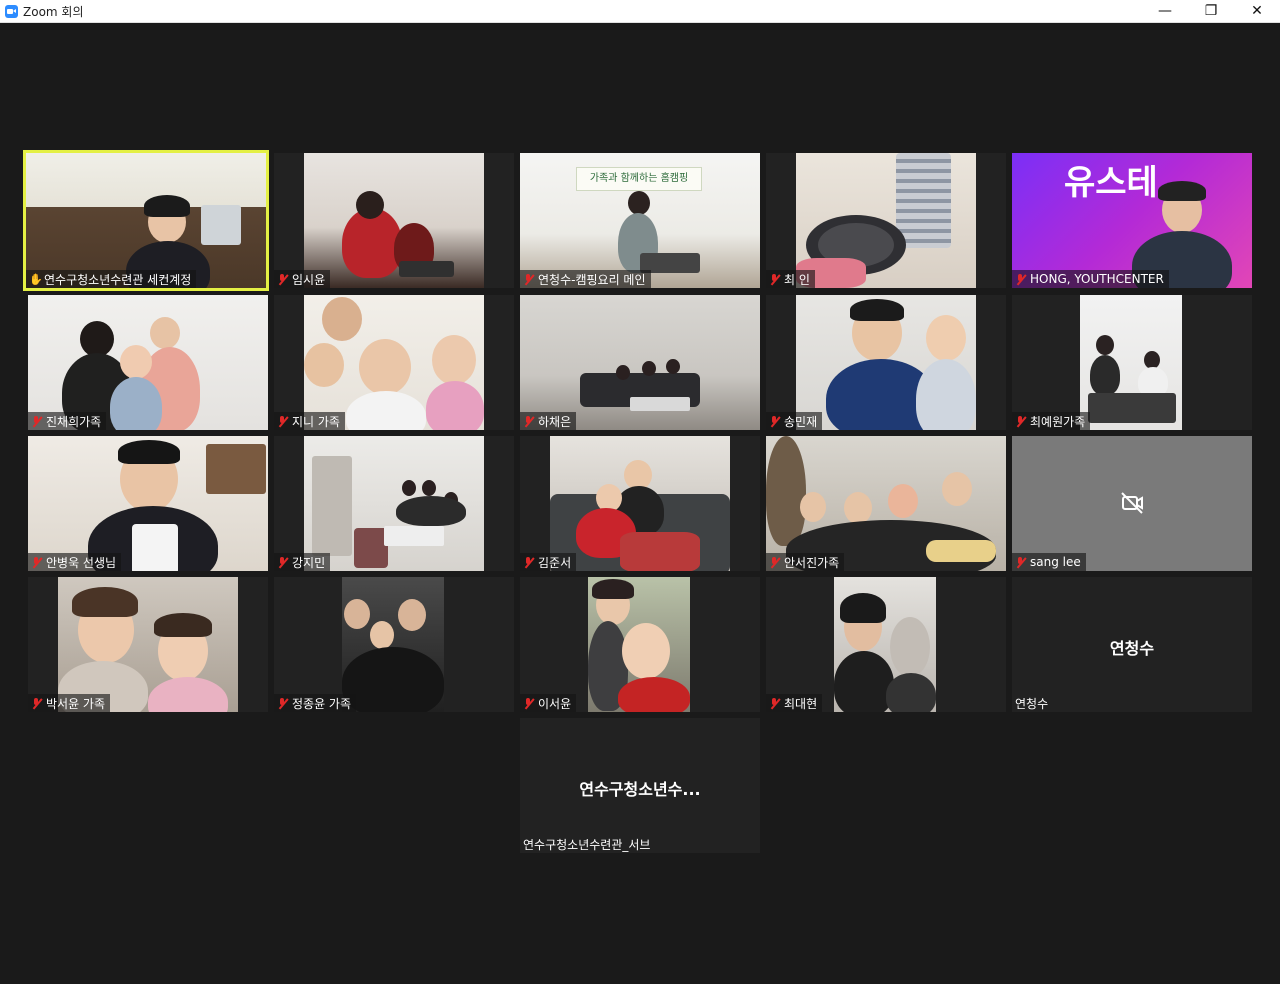 The image size is (1280, 984). Describe the element at coordinates (118, 279) in the screenshot. I see `participant-name: 연수구청소년수련관 세컨계정` at that location.